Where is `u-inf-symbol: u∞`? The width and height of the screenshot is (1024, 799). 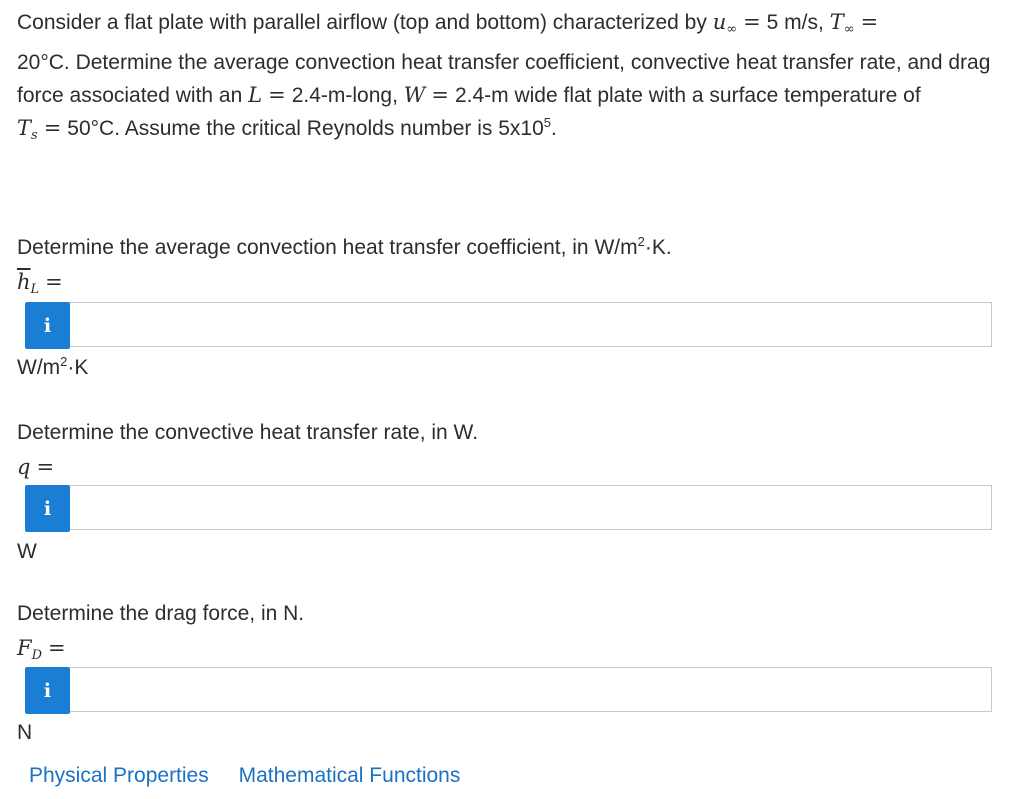 u-inf-symbol: u∞ is located at coordinates (725, 23).